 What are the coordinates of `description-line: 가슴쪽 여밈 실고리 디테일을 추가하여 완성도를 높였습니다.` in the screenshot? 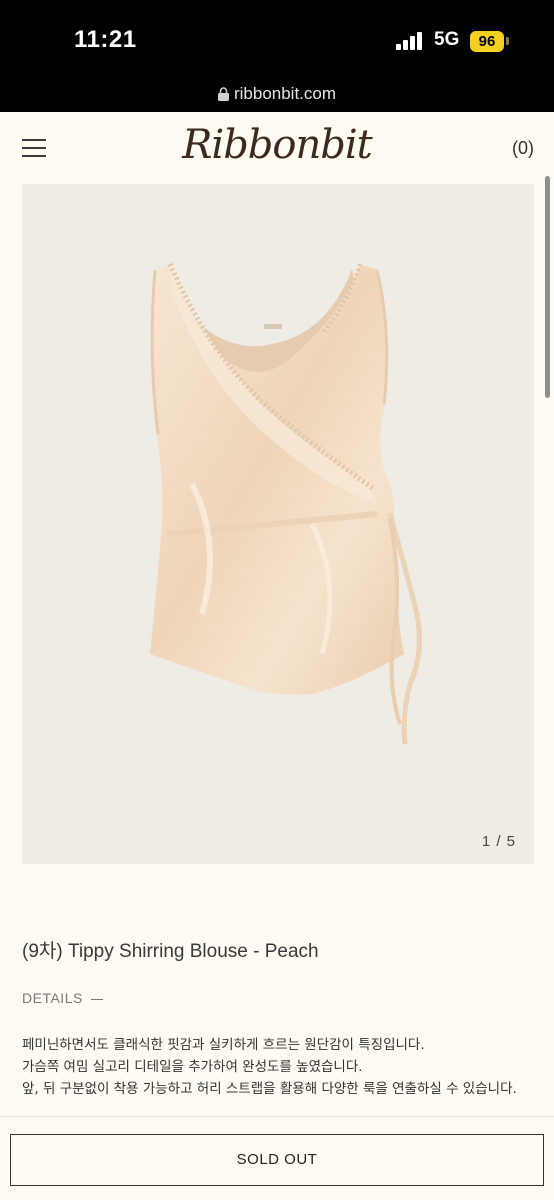 It's located at (192, 1067).